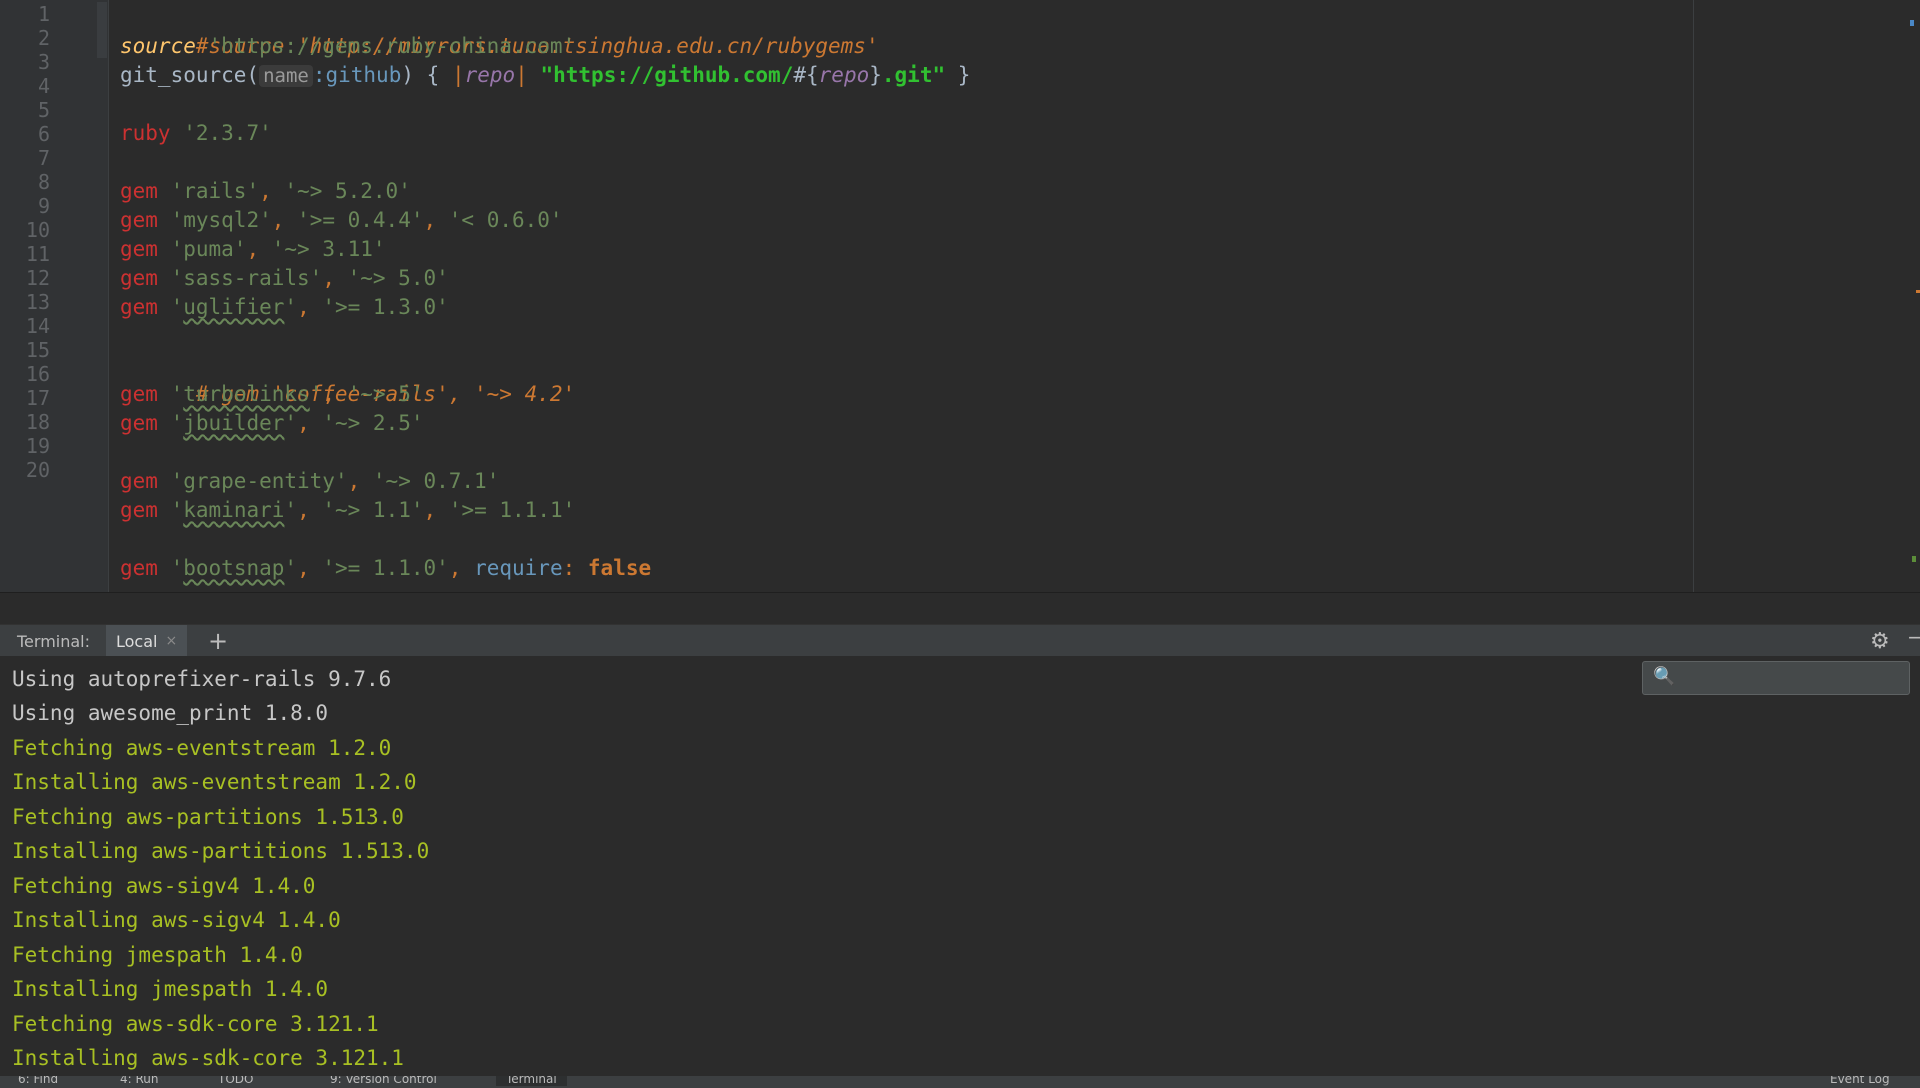  I want to click on terminal-line: Fetching aws-sdk-core 3.121.1, so click(195, 1024).